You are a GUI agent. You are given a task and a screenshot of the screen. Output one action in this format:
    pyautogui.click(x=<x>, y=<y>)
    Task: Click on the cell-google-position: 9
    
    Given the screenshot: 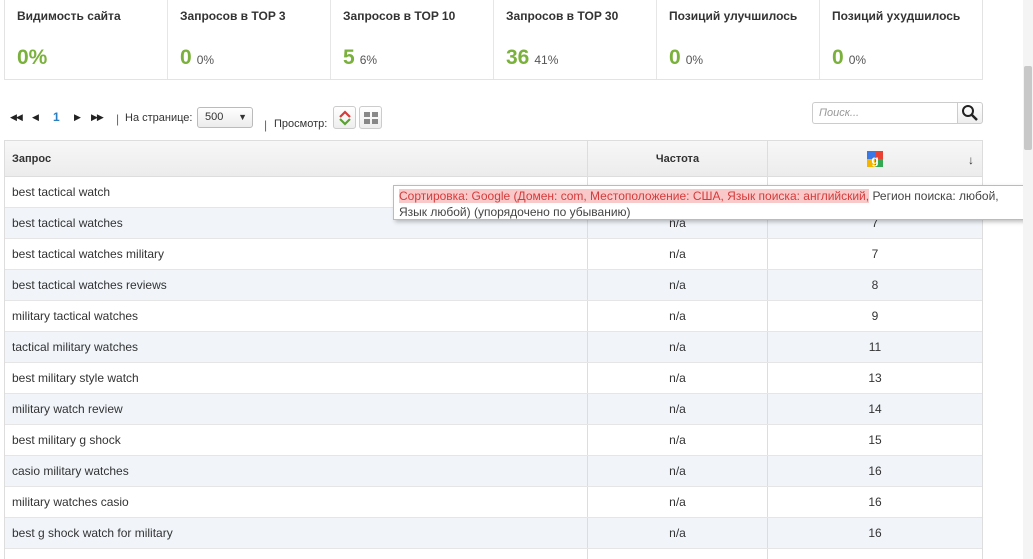 What is the action you would take?
    pyautogui.click(x=875, y=316)
    